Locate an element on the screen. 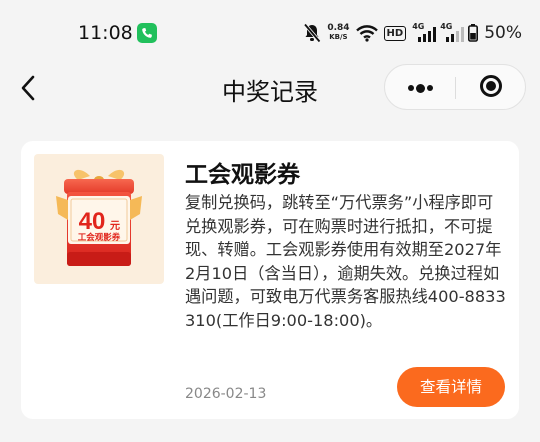  phone-call-icon is located at coordinates (147, 33).